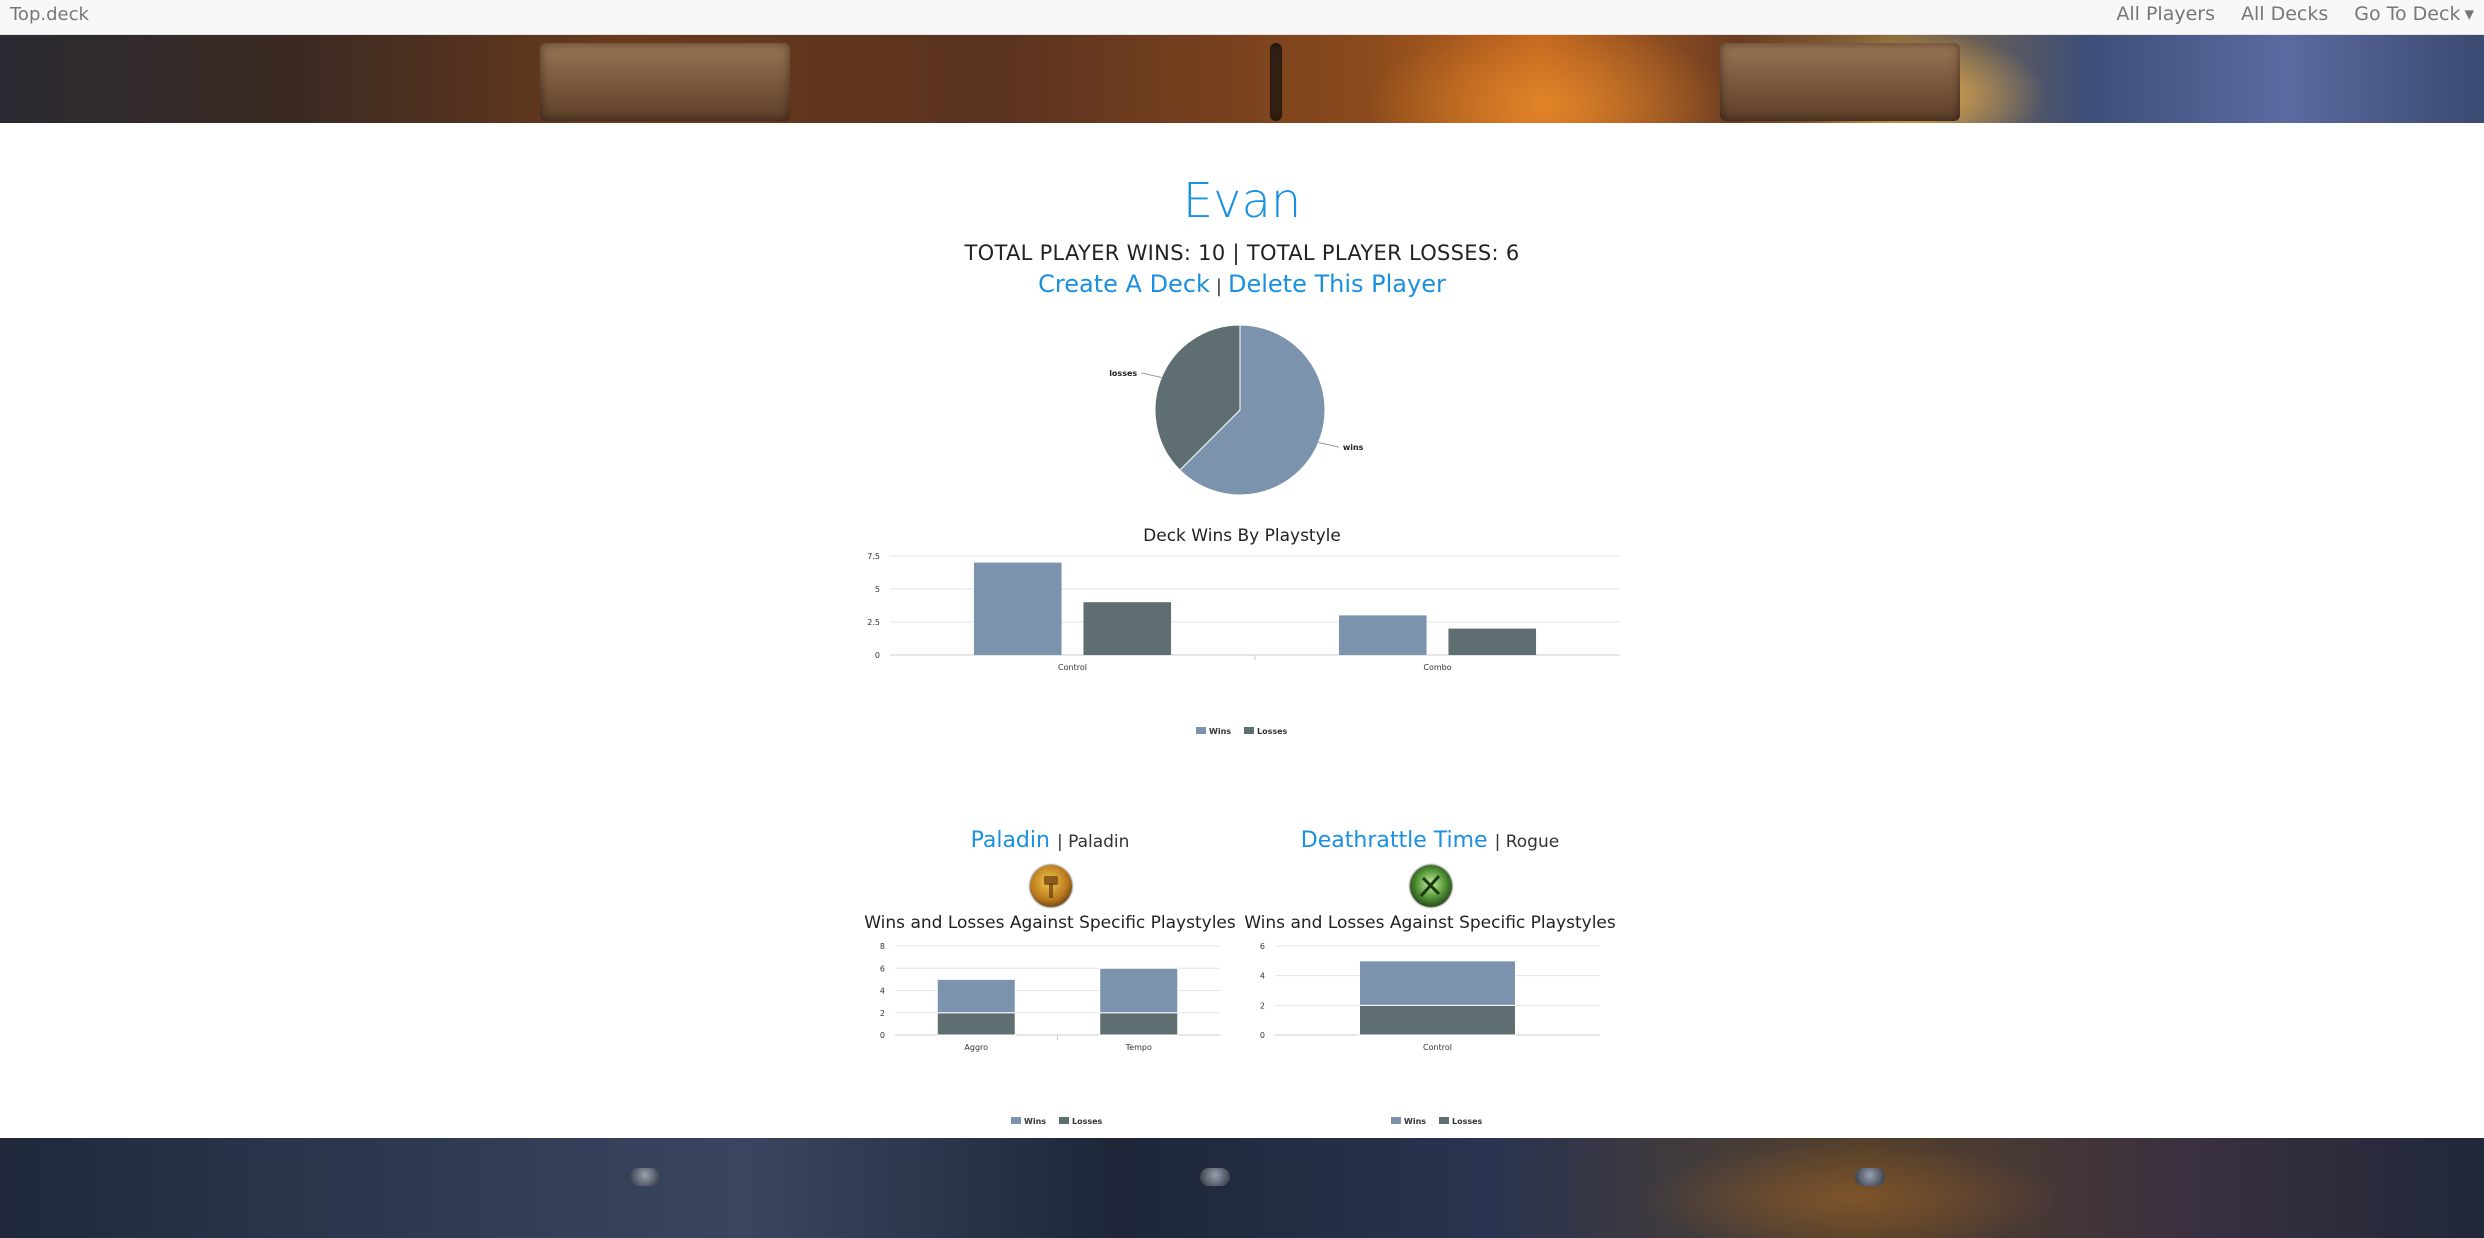 The height and width of the screenshot is (1238, 2484). Describe the element at coordinates (1337, 284) in the screenshot. I see `delete-player-link: Delete This Player` at that location.